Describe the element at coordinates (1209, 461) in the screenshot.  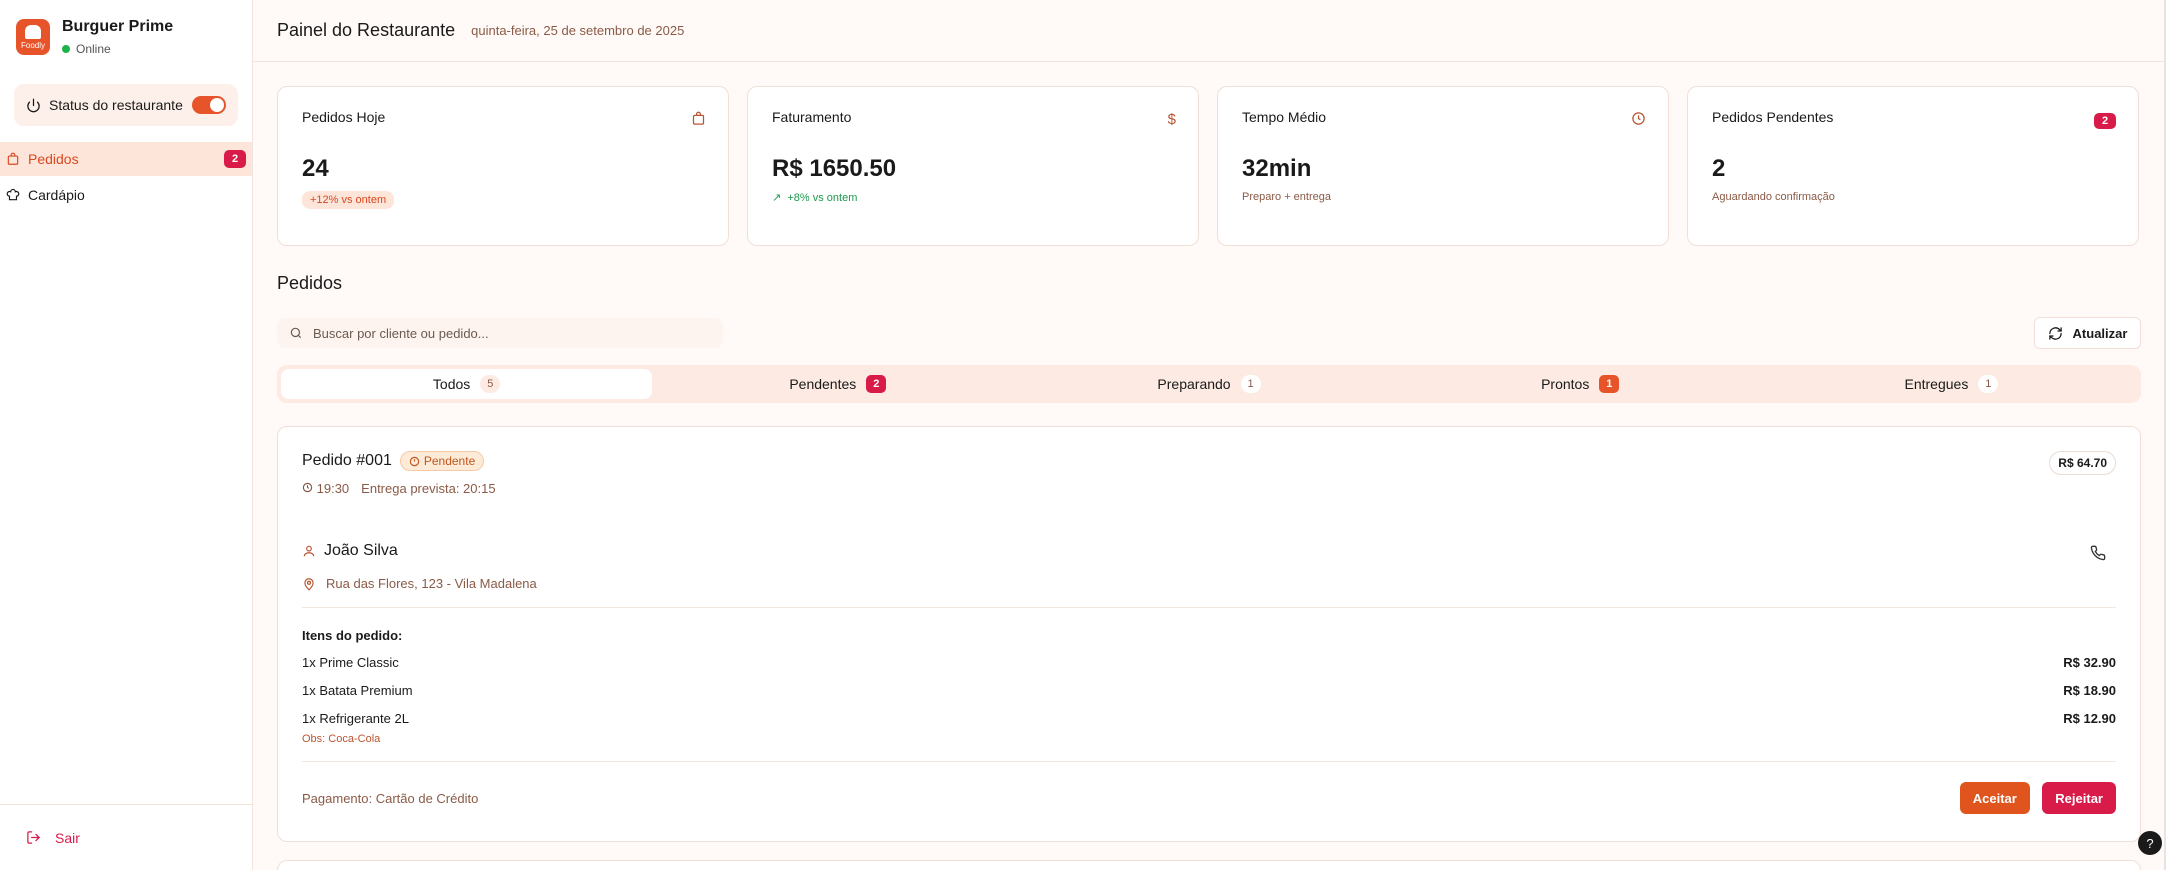
I see `order-header: Pedido #001 Pendente` at that location.